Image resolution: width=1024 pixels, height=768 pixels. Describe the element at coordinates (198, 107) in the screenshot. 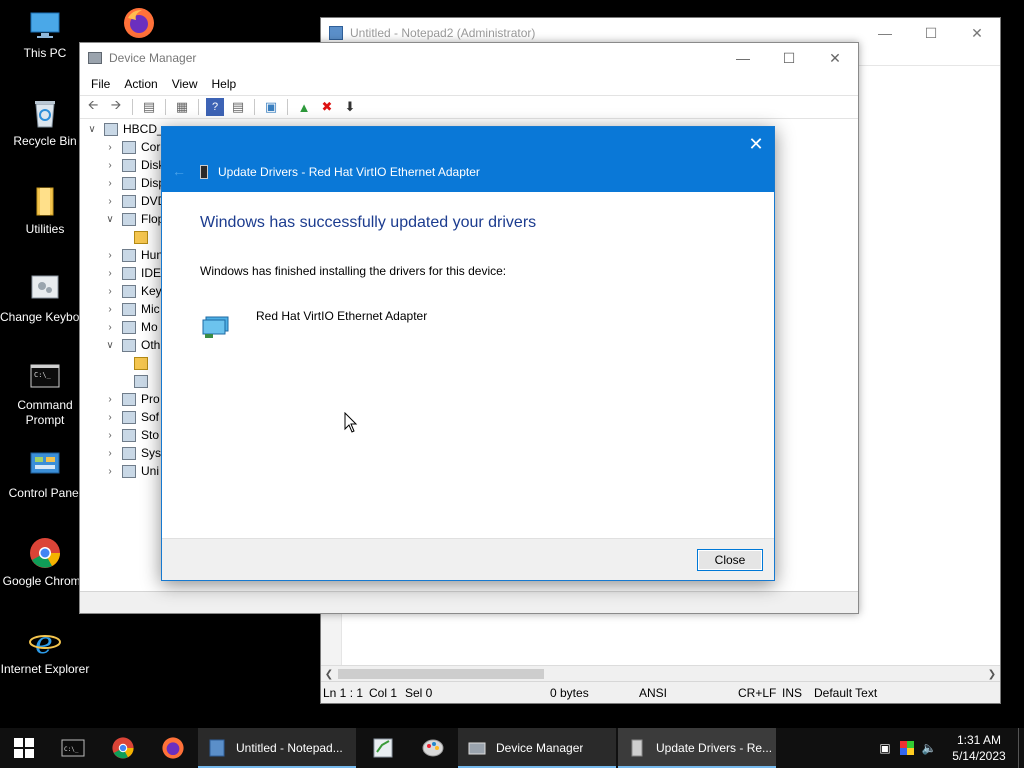

I see `toolbar-separator` at that location.